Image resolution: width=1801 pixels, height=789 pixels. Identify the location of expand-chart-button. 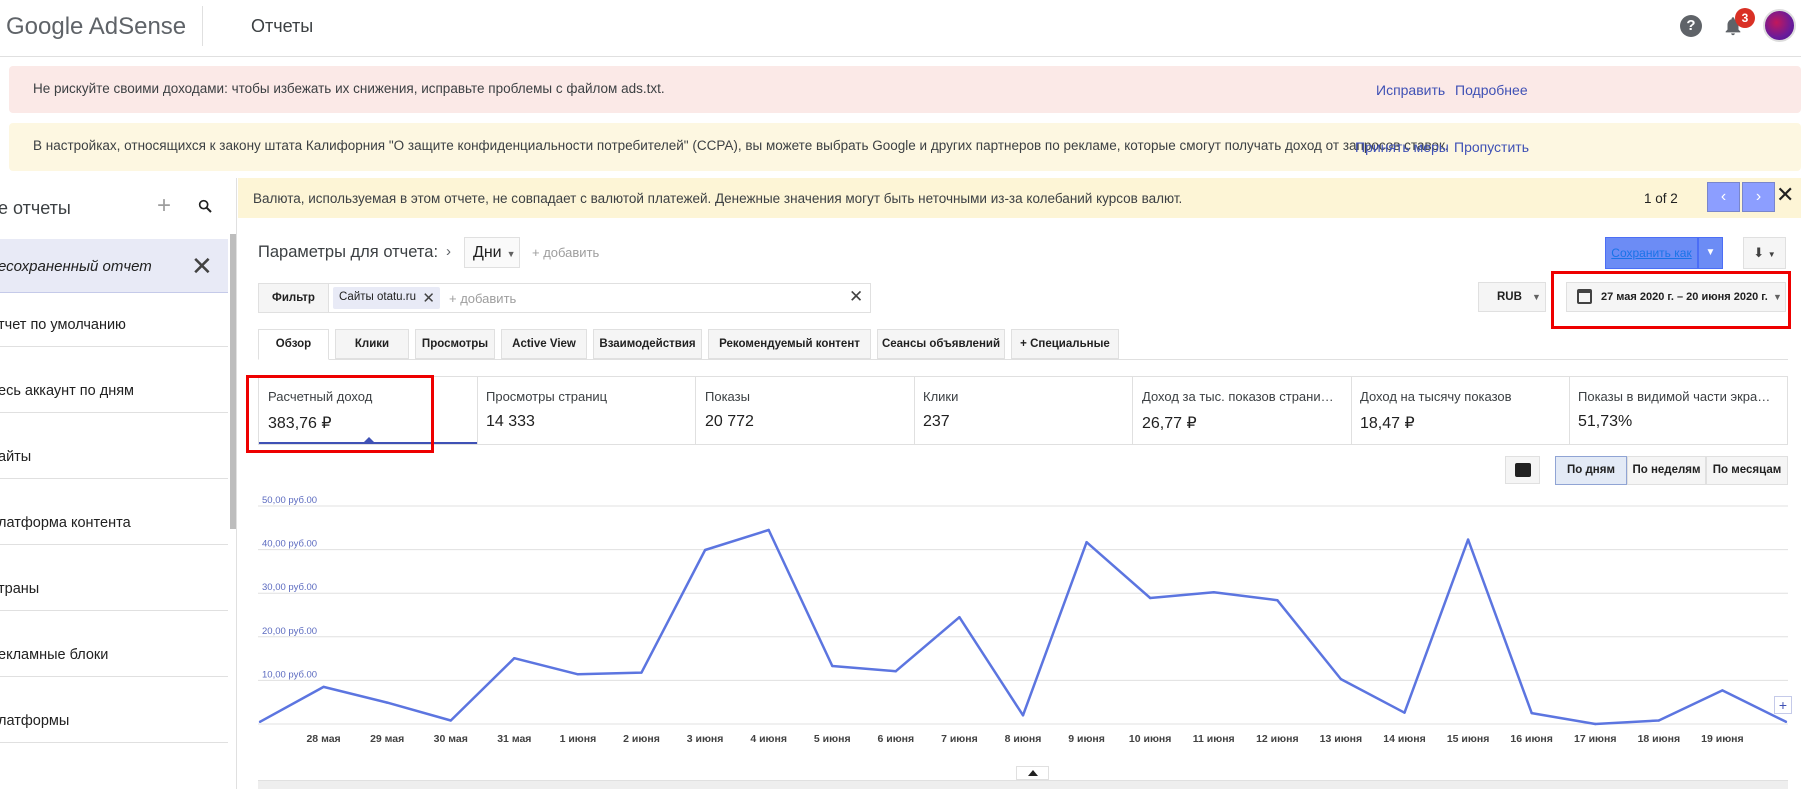
(1032, 773).